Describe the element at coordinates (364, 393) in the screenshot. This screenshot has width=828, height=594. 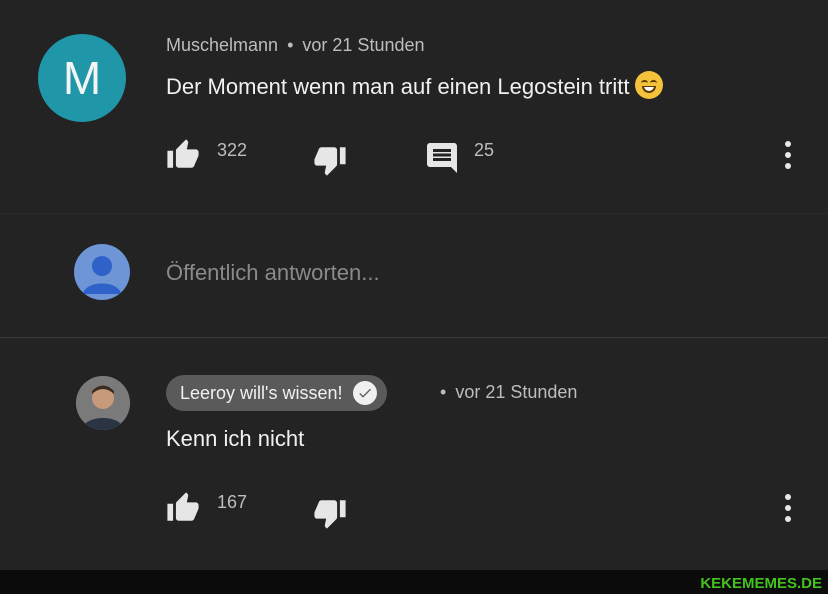
I see `verified-check-icon` at that location.